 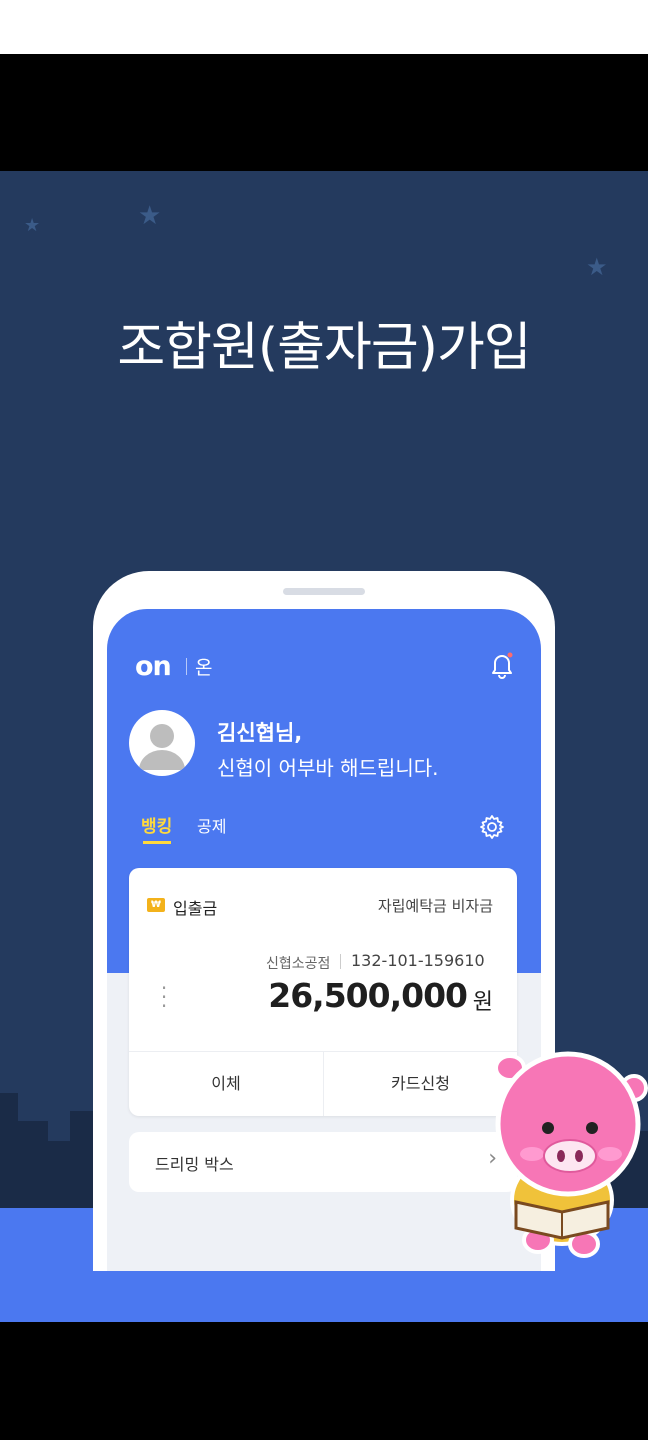 I want to click on bell-icon, so click(x=502, y=665).